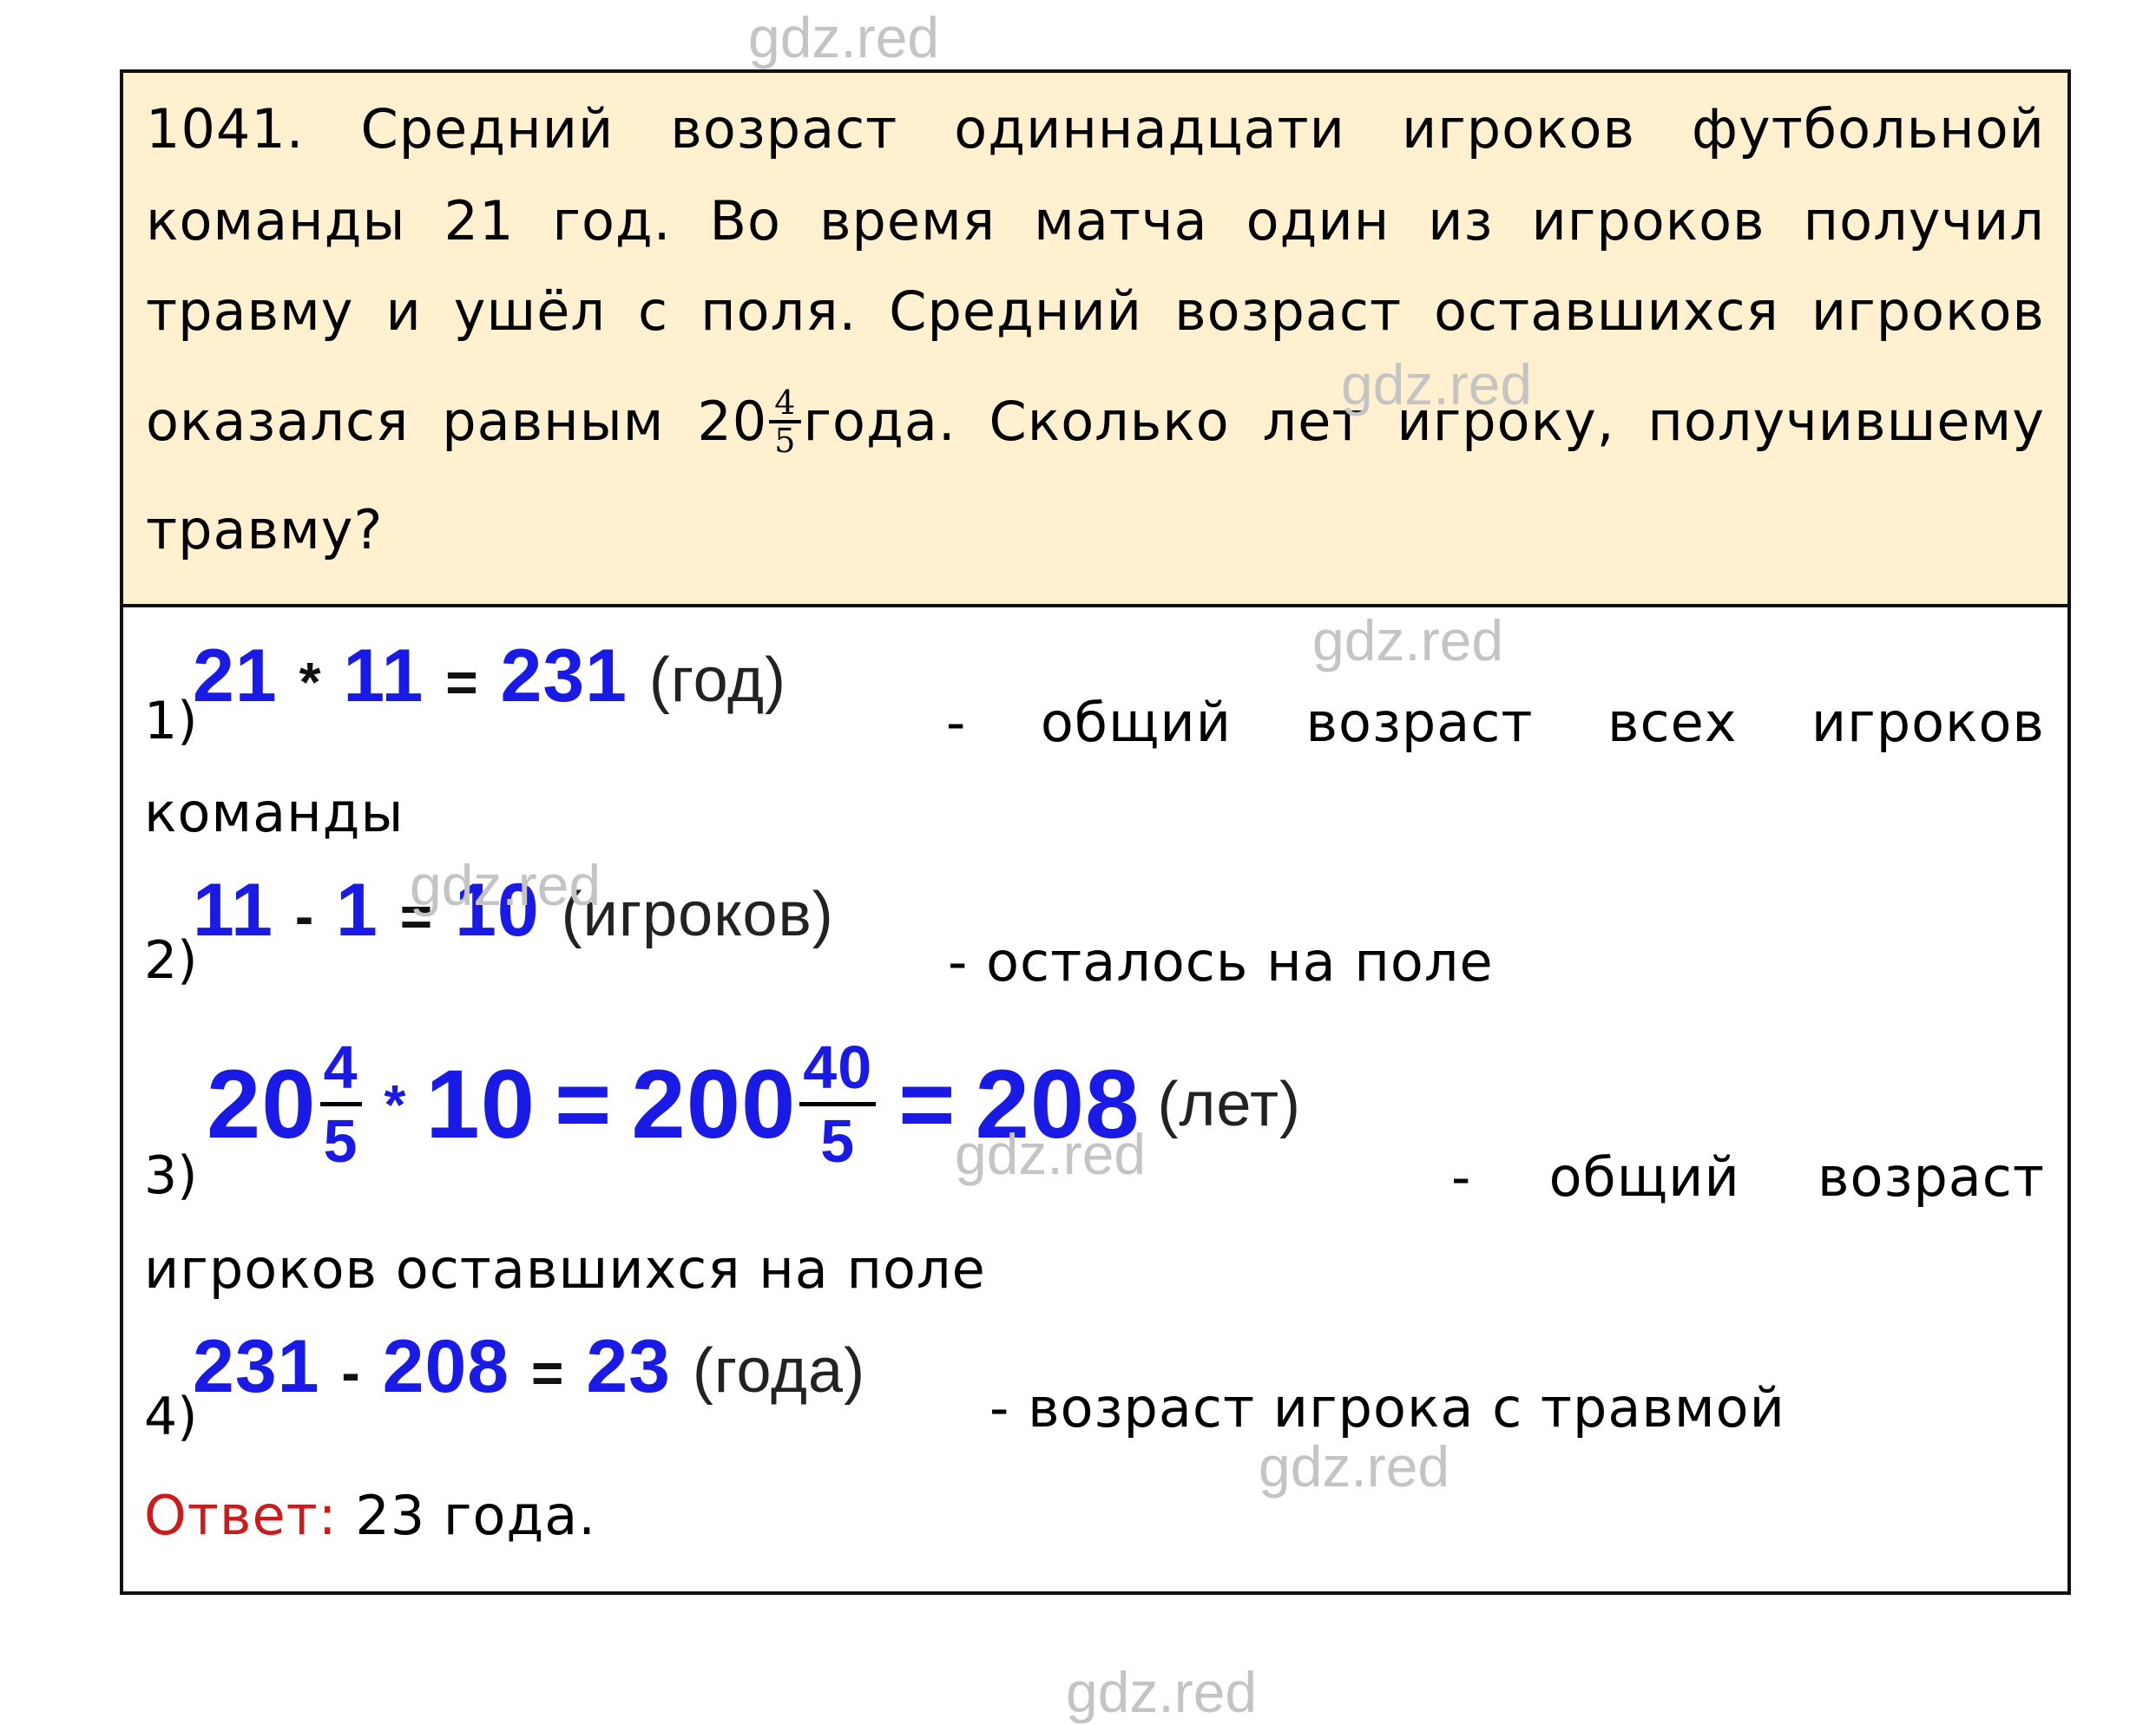 The height and width of the screenshot is (1725, 2156). I want to click on step-number: 3), so click(171, 1175).